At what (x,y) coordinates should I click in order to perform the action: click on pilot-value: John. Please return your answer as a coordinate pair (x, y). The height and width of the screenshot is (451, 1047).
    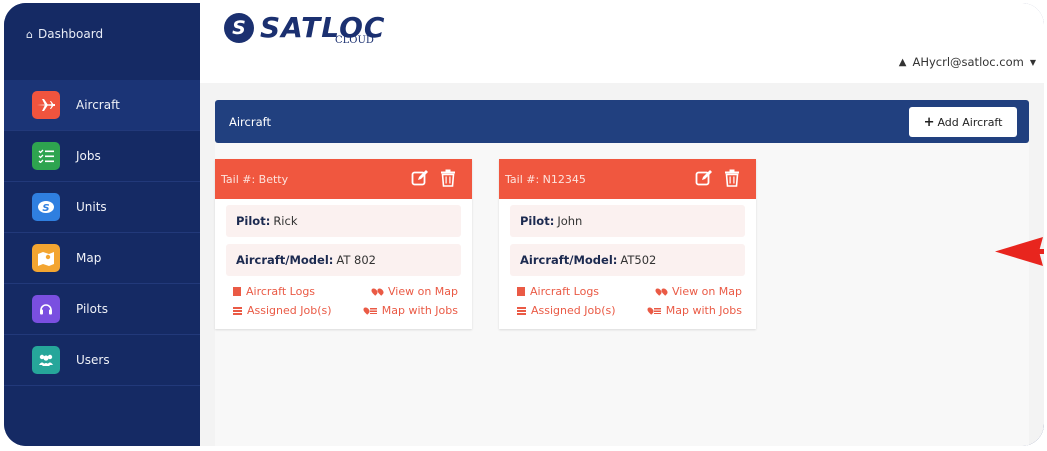
    Looking at the image, I should click on (570, 221).